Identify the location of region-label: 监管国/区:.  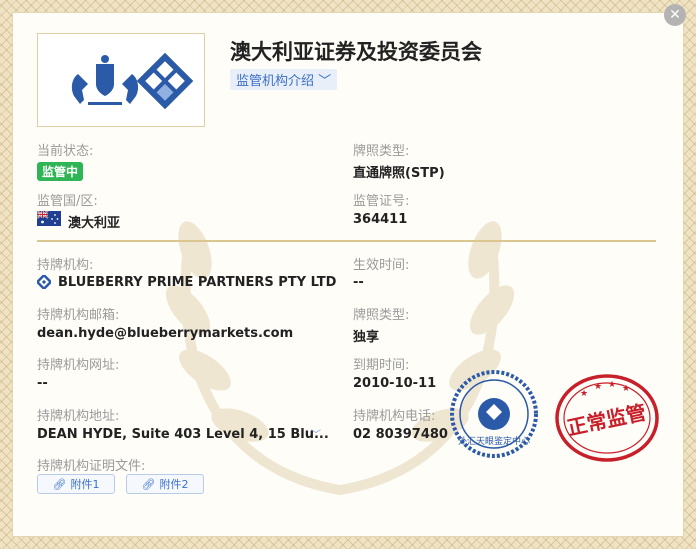
(67, 201).